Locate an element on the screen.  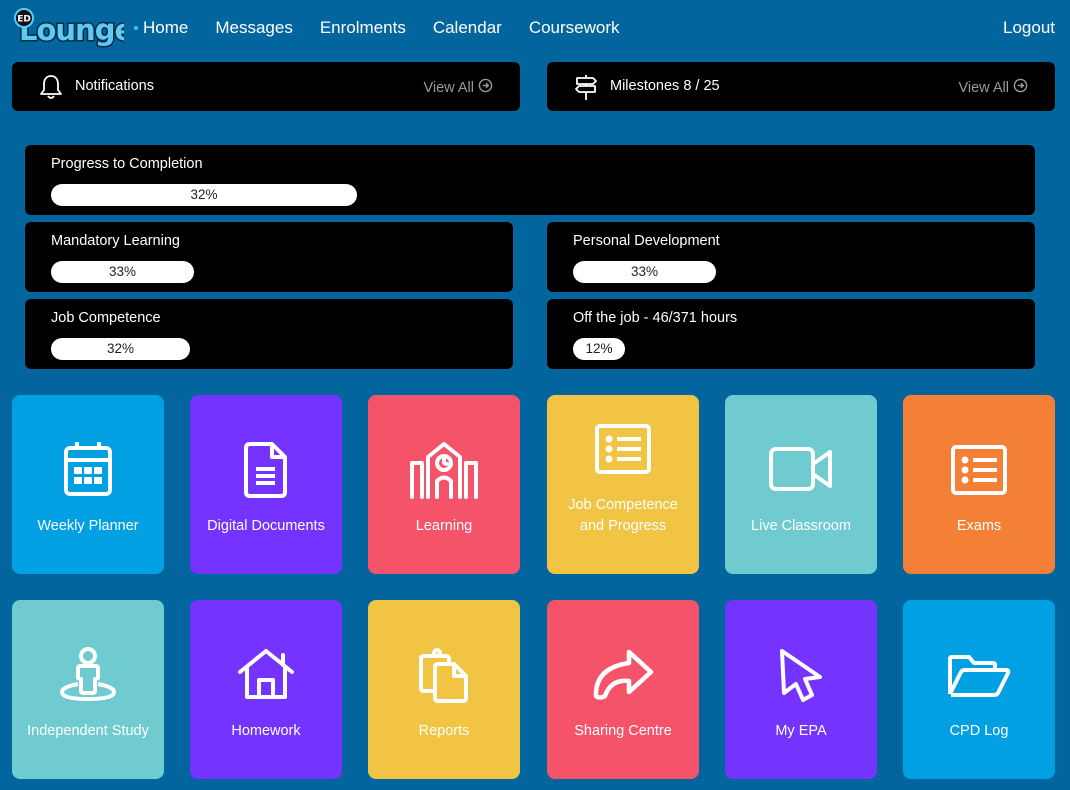
signpost-icon is located at coordinates (586, 87).